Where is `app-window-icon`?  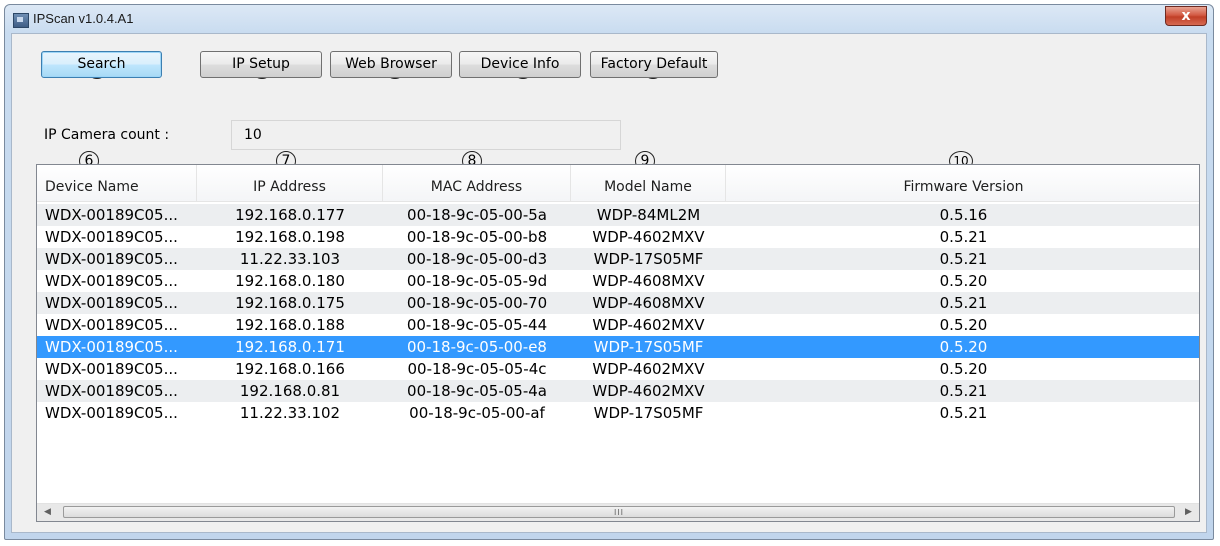
app-window-icon is located at coordinates (21, 20).